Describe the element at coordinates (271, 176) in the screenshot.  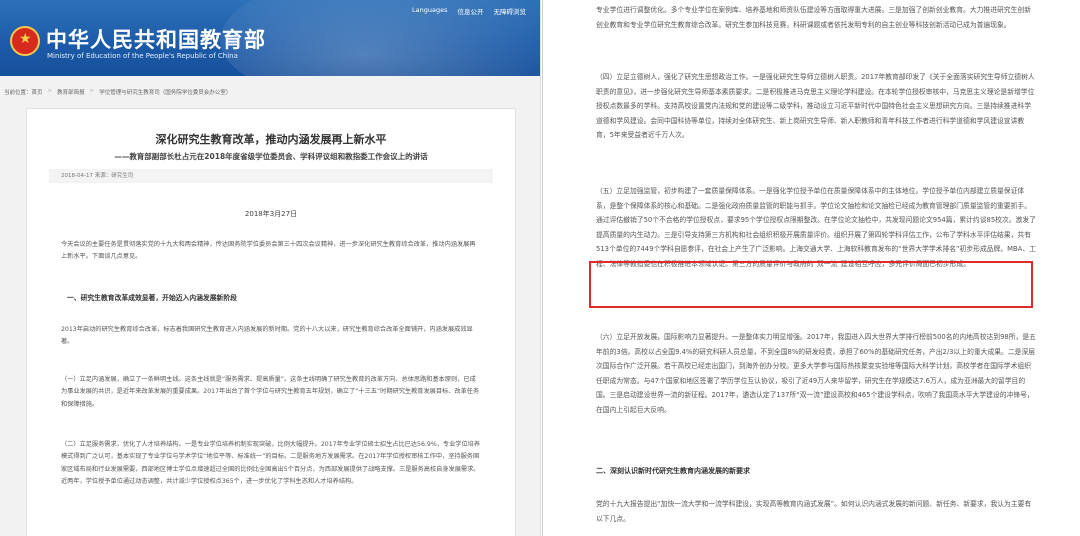
I see `article-meta: 2018-04-17 来源：研究生司` at that location.